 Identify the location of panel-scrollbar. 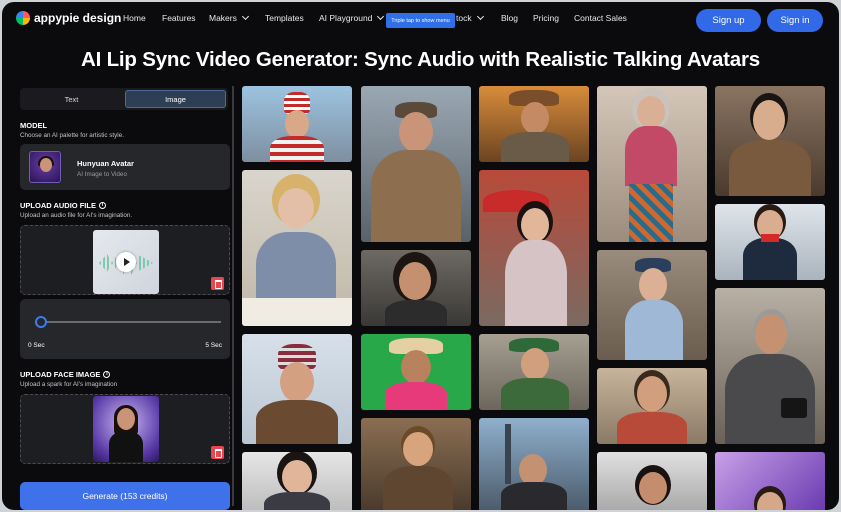
(233, 296).